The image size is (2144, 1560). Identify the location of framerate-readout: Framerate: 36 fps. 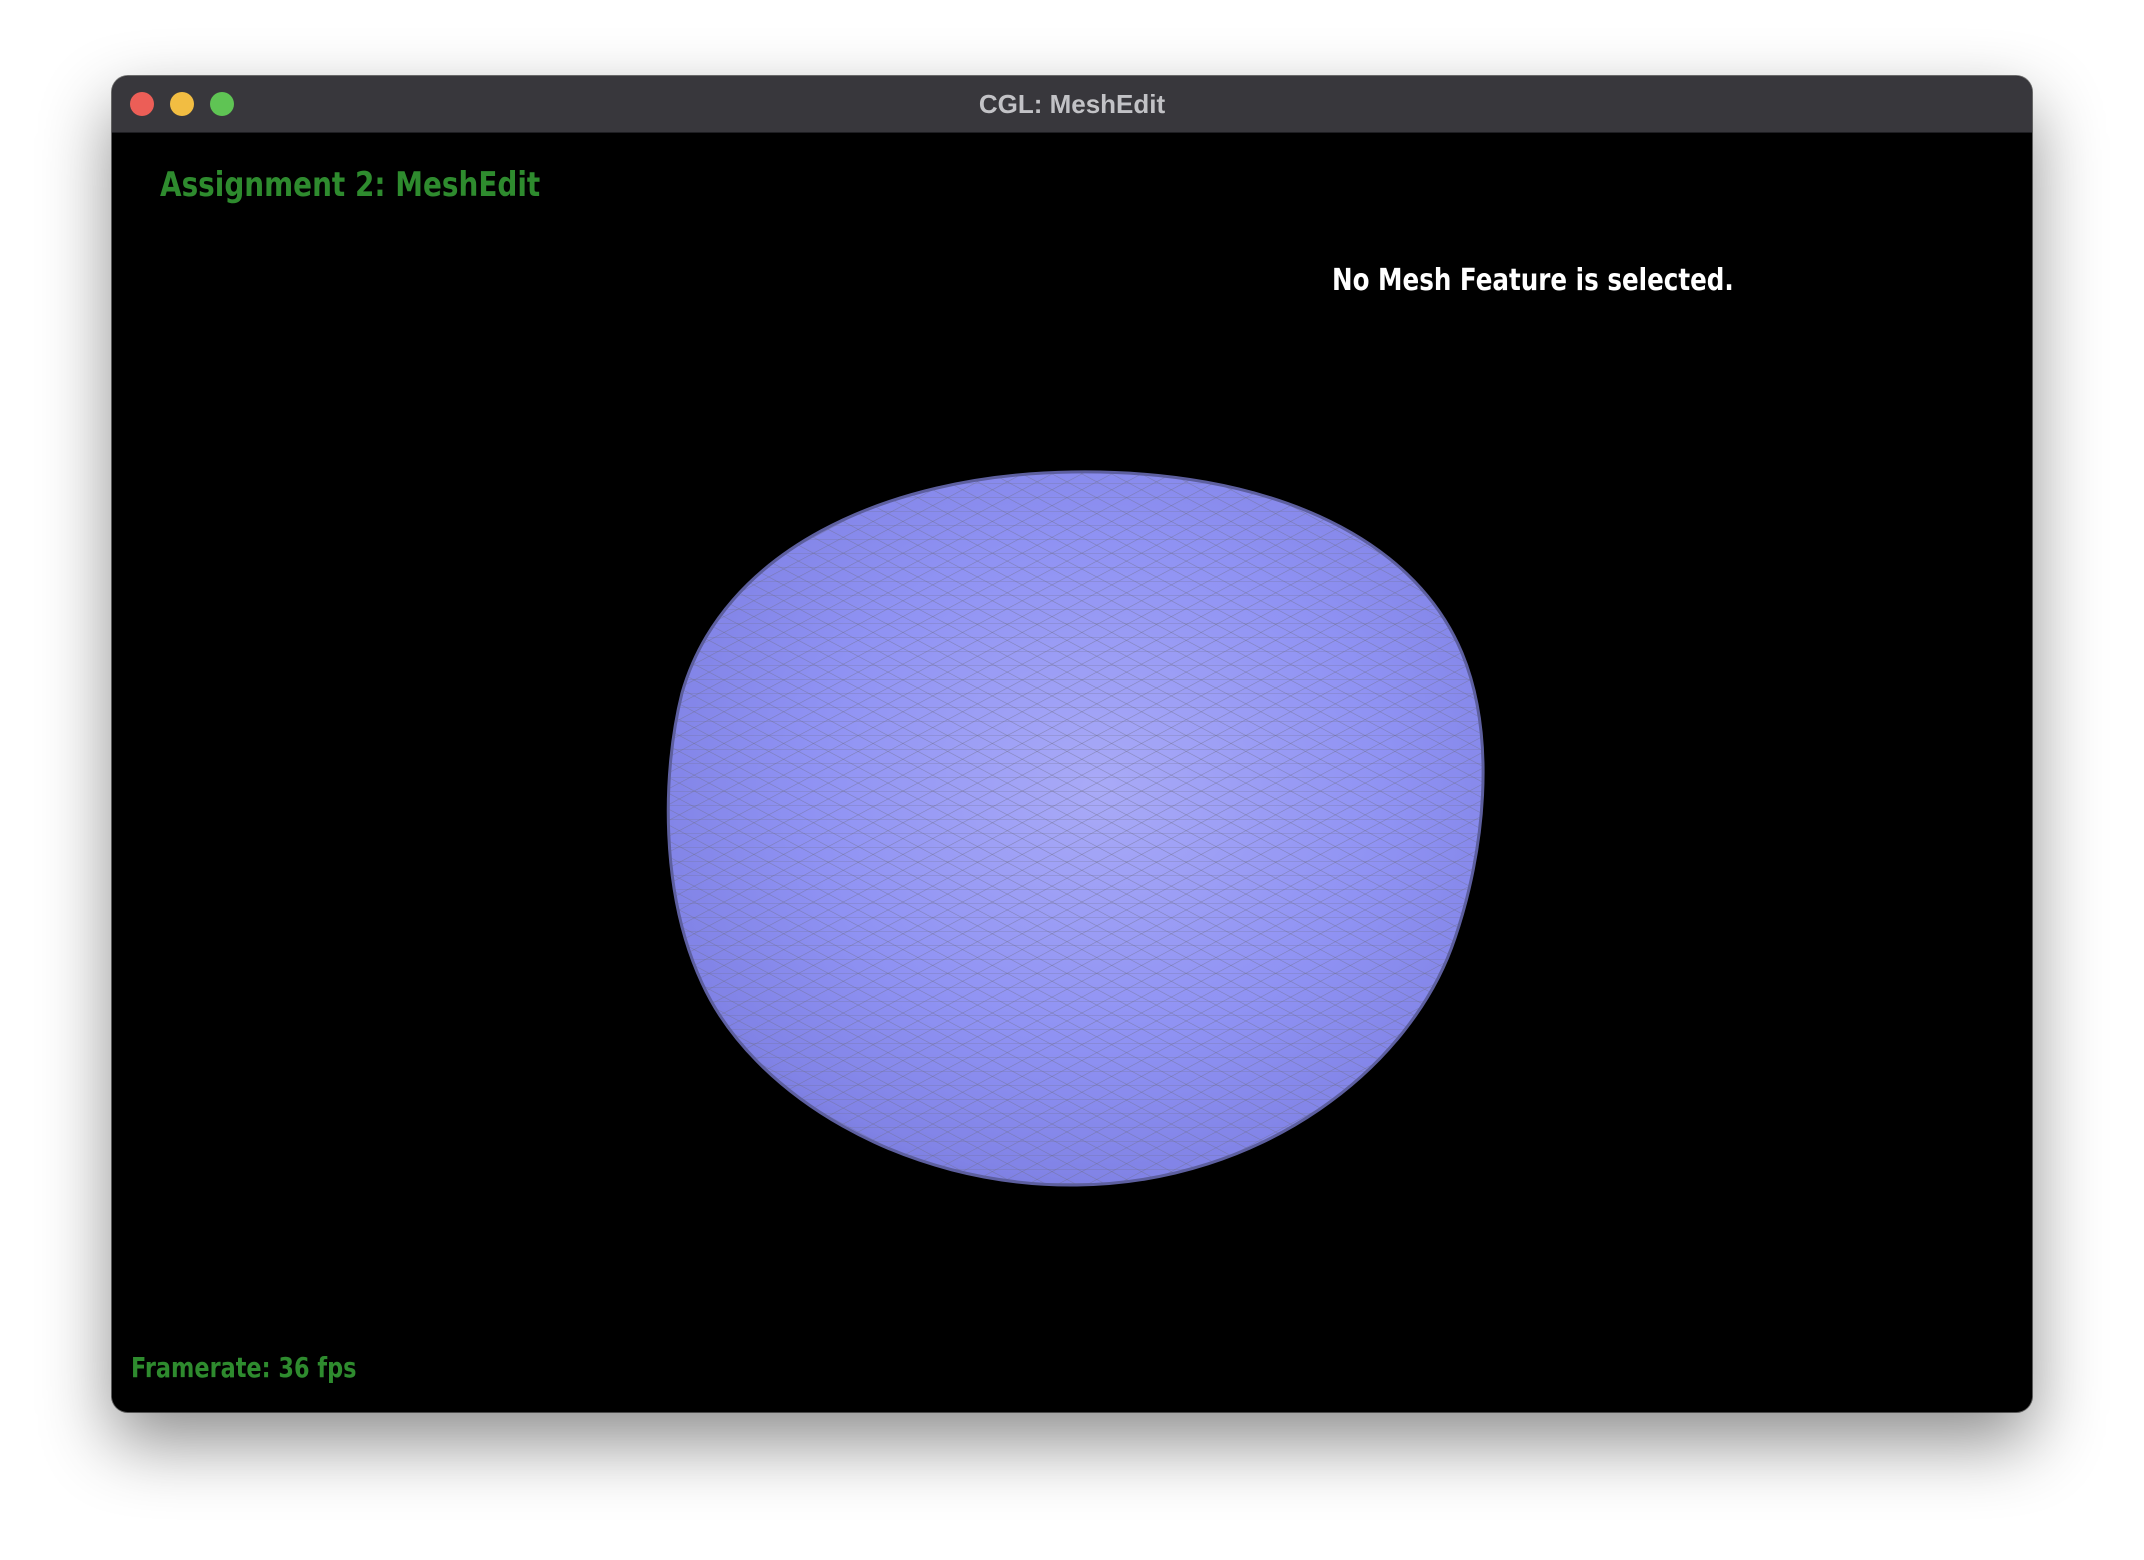
(244, 1367).